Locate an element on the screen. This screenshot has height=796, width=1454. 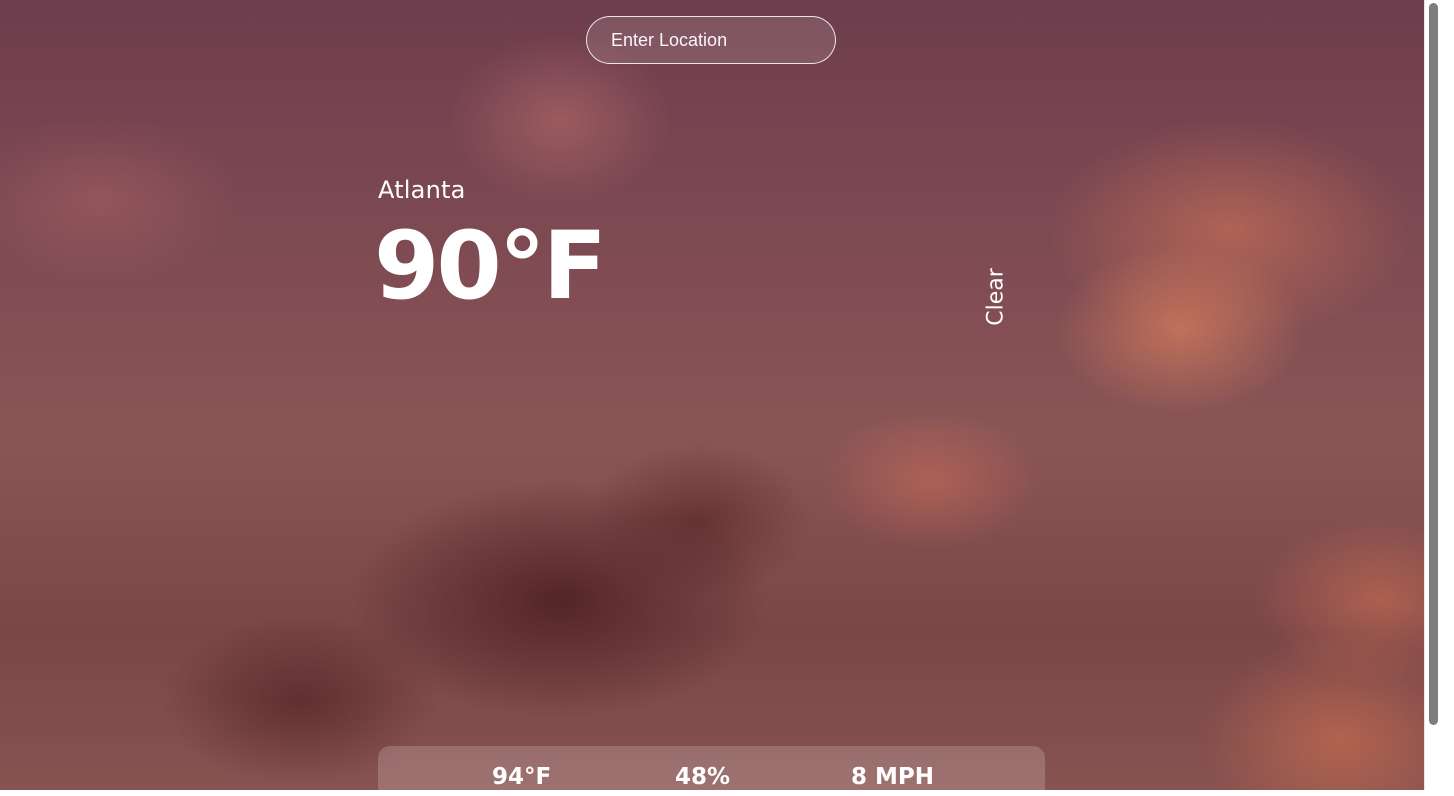
search-bar is located at coordinates (711, 40).